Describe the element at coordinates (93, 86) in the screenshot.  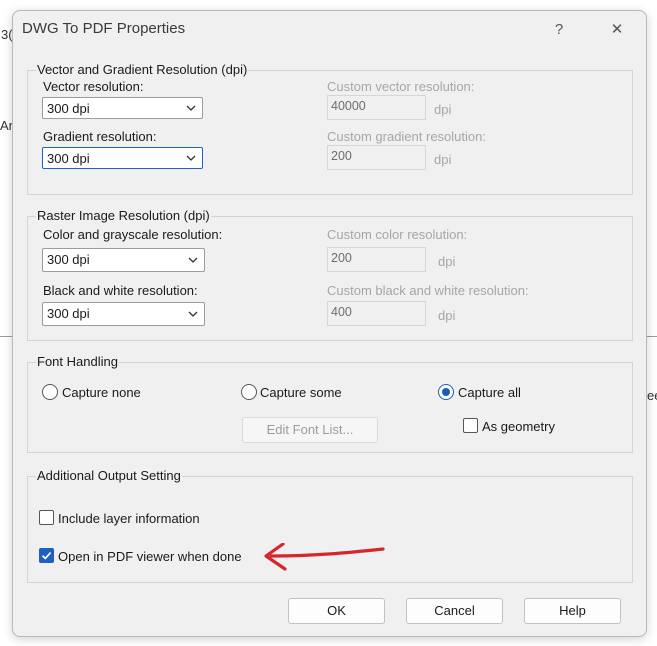
I see `vector-resolution-label: Vector resolution:` at that location.